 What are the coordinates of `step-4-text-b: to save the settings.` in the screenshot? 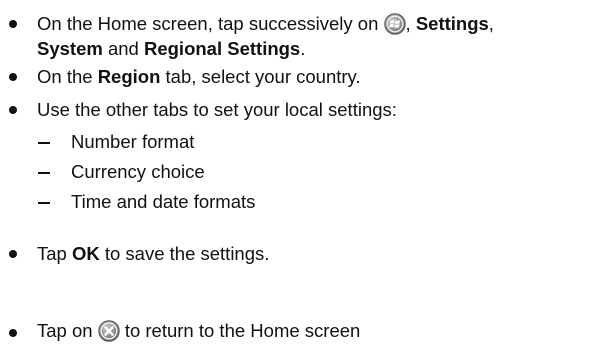 It's located at (187, 253).